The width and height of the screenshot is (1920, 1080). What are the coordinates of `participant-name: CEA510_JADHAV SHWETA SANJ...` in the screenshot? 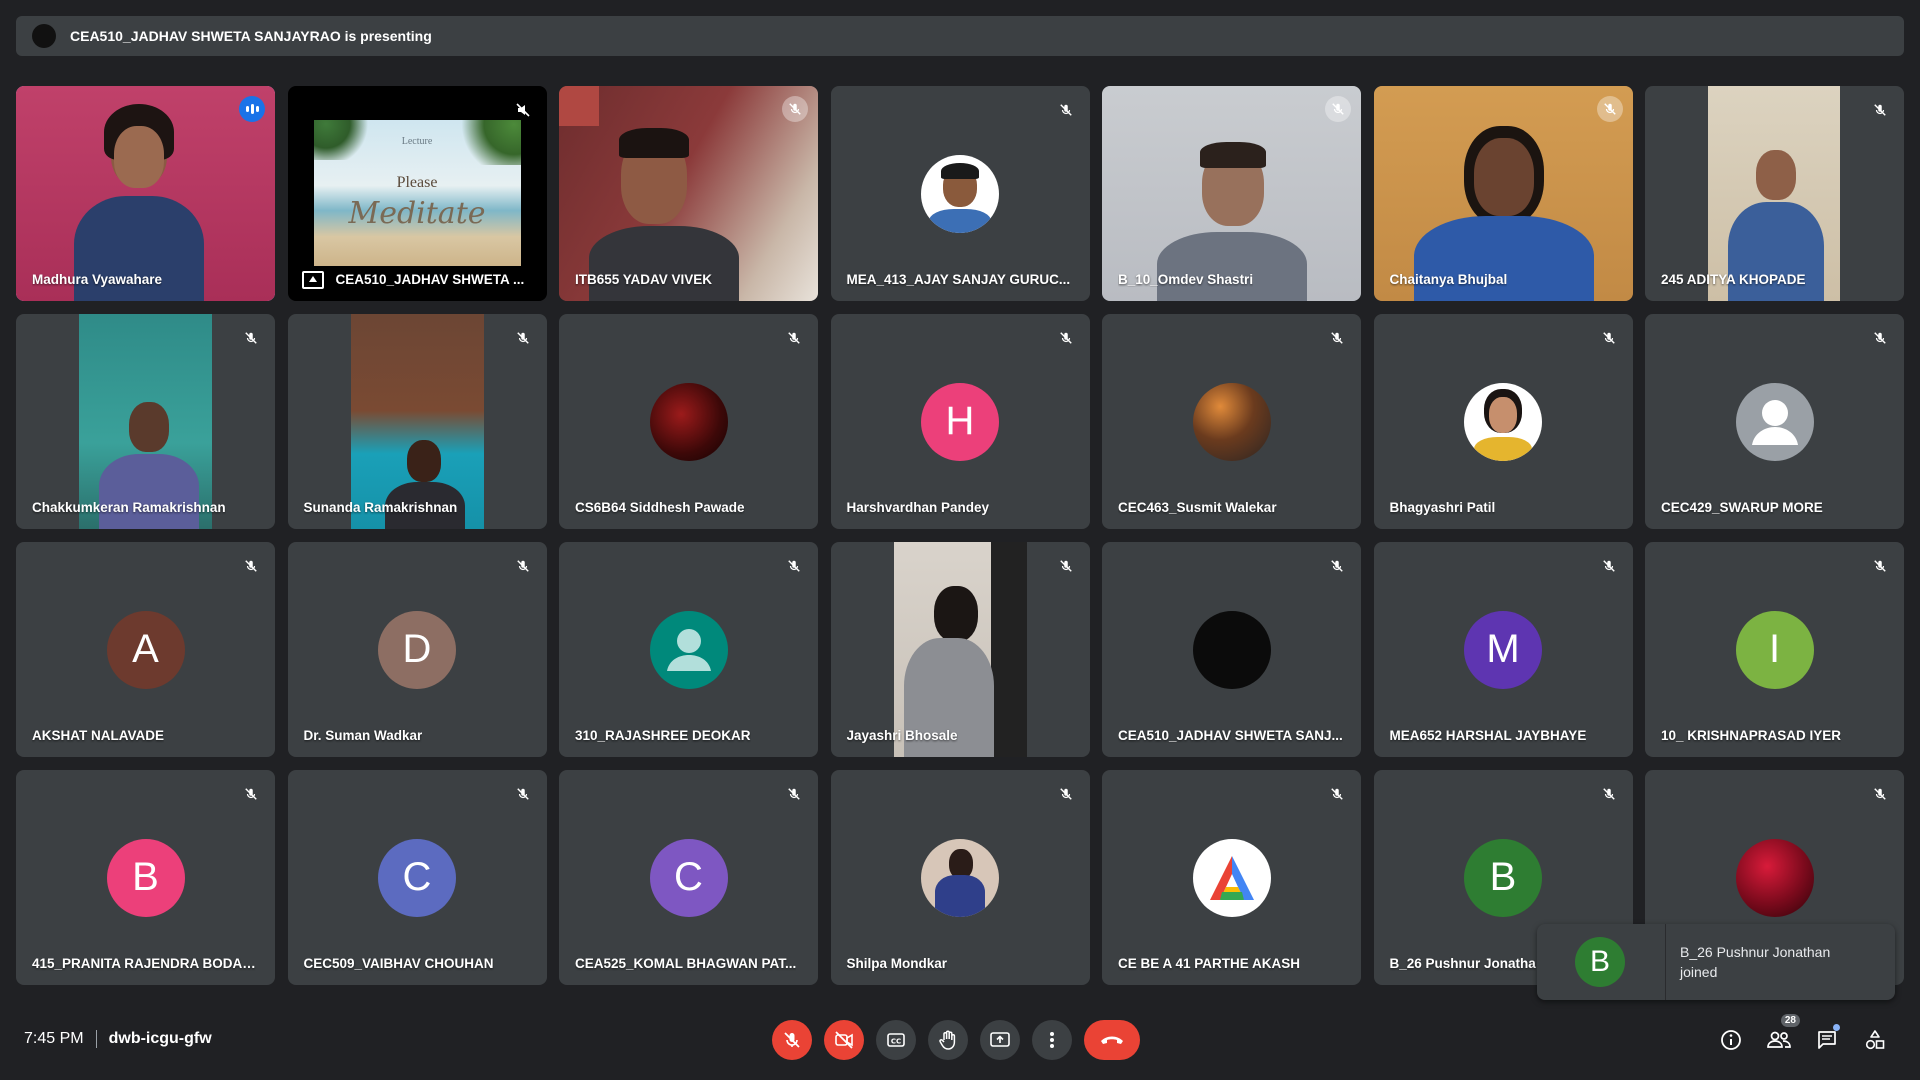 It's located at (1230, 735).